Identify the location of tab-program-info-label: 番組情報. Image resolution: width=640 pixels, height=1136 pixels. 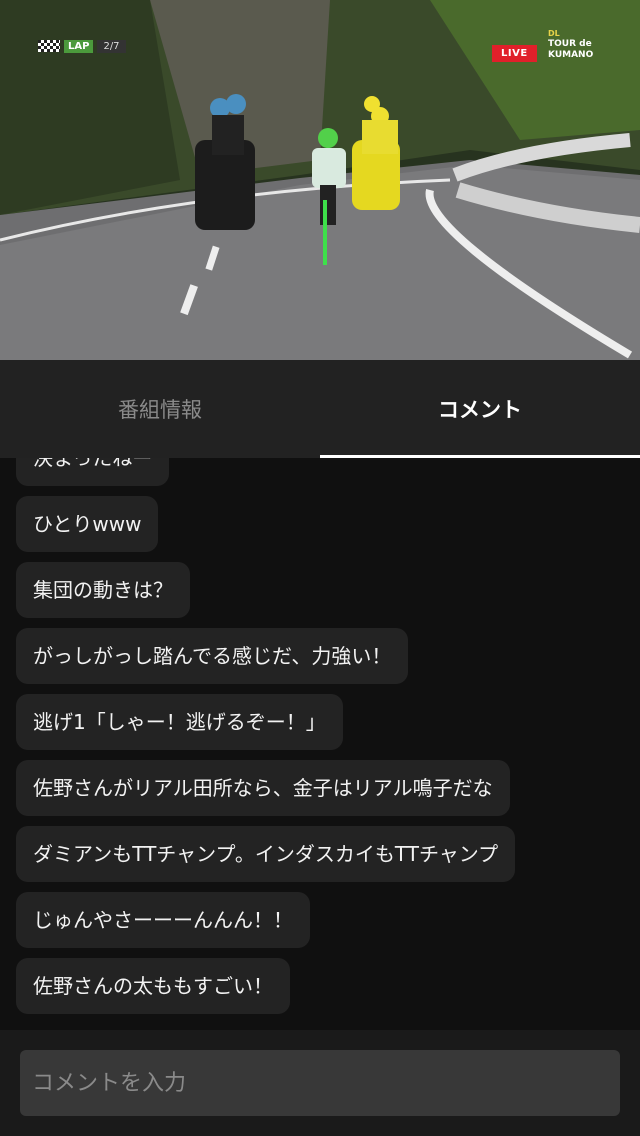
(160, 410).